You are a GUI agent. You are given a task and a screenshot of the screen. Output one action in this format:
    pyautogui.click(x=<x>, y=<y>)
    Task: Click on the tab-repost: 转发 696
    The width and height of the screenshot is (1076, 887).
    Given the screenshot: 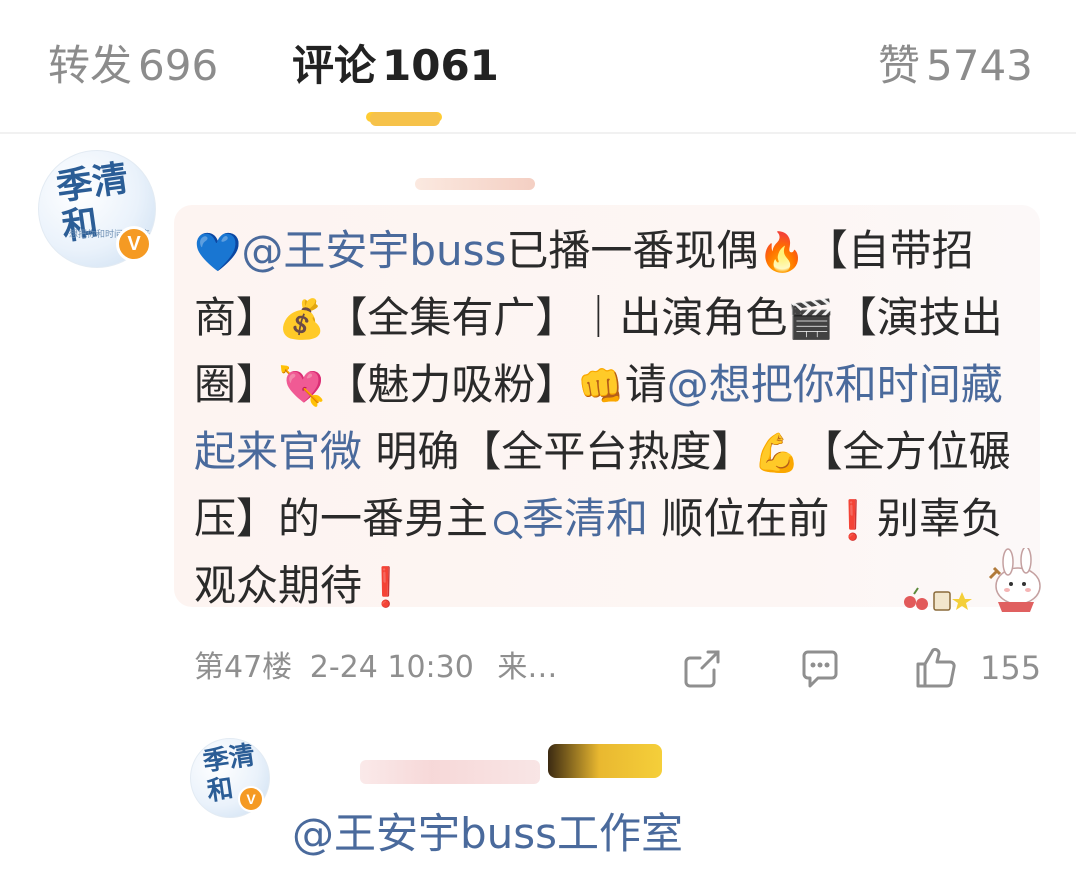 What is the action you would take?
    pyautogui.click(x=133, y=66)
    